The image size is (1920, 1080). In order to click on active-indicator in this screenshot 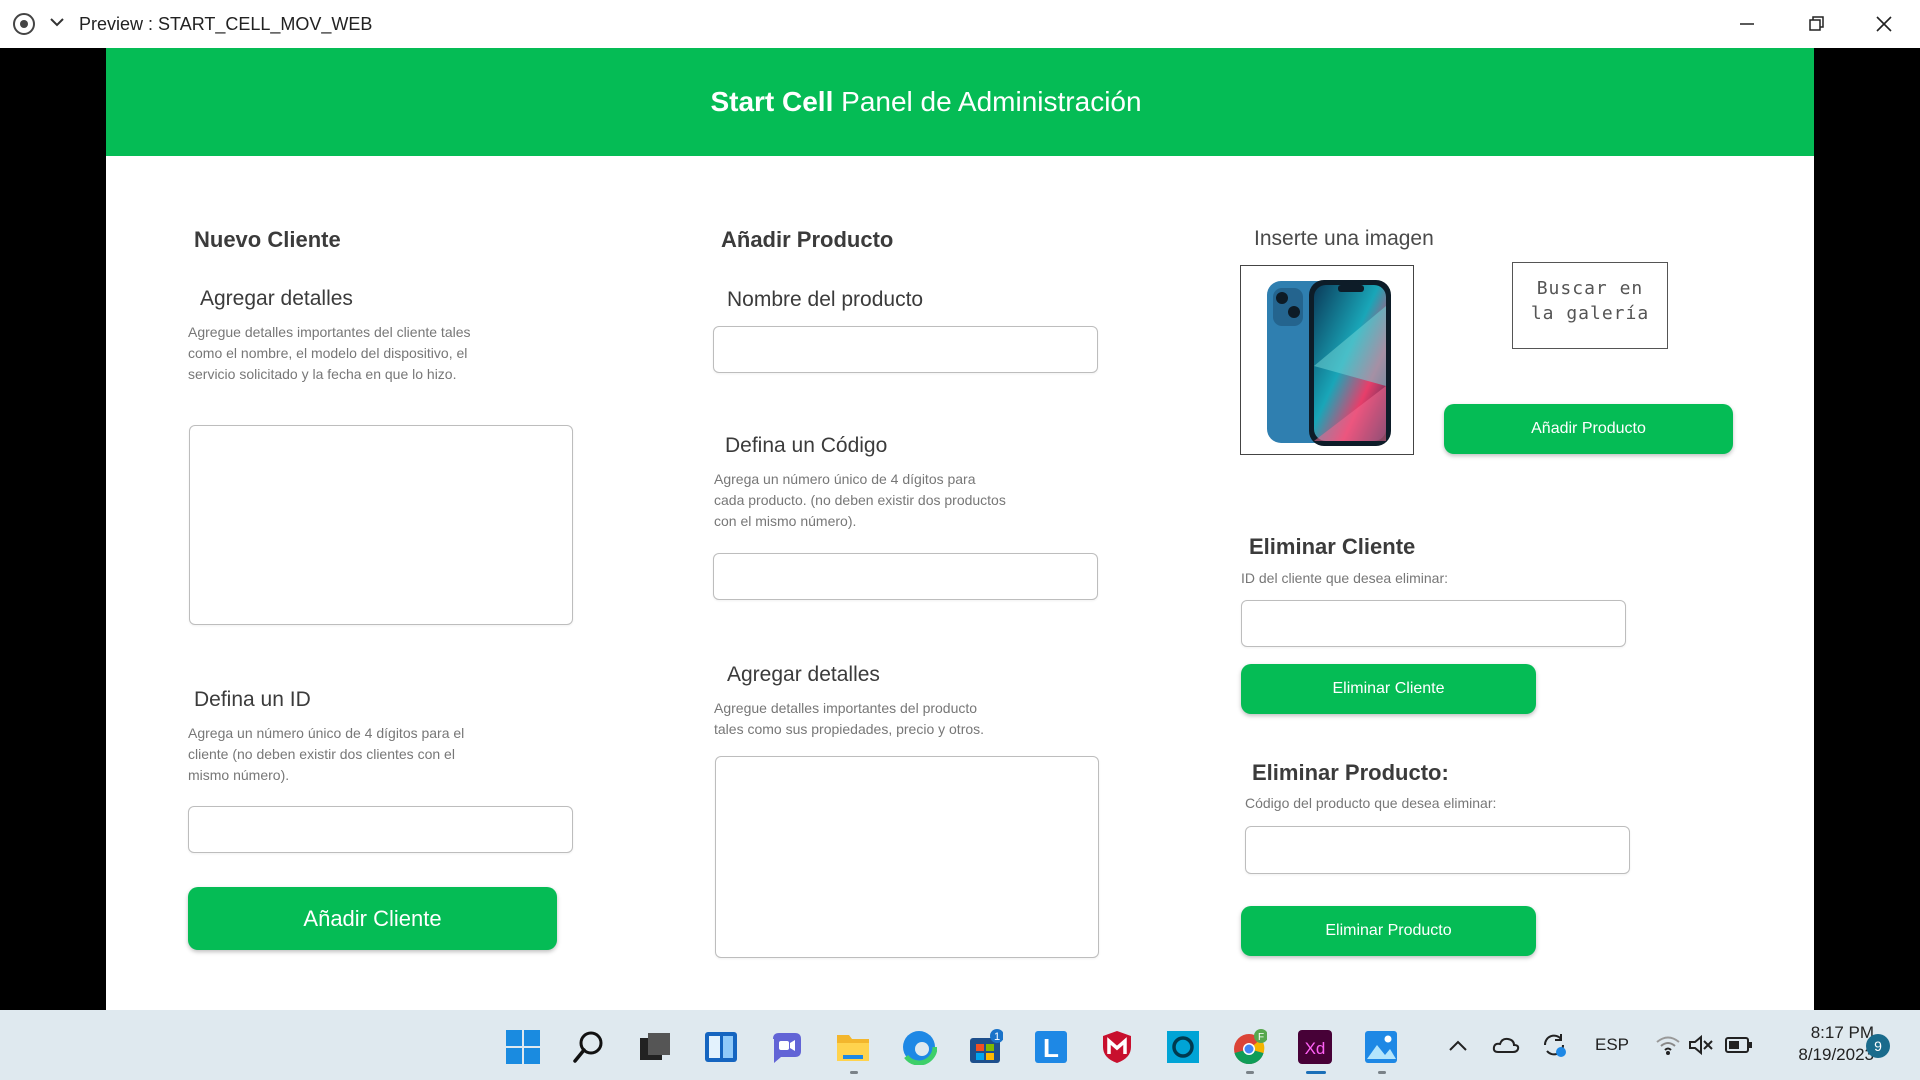, I will do `click(1316, 1072)`.